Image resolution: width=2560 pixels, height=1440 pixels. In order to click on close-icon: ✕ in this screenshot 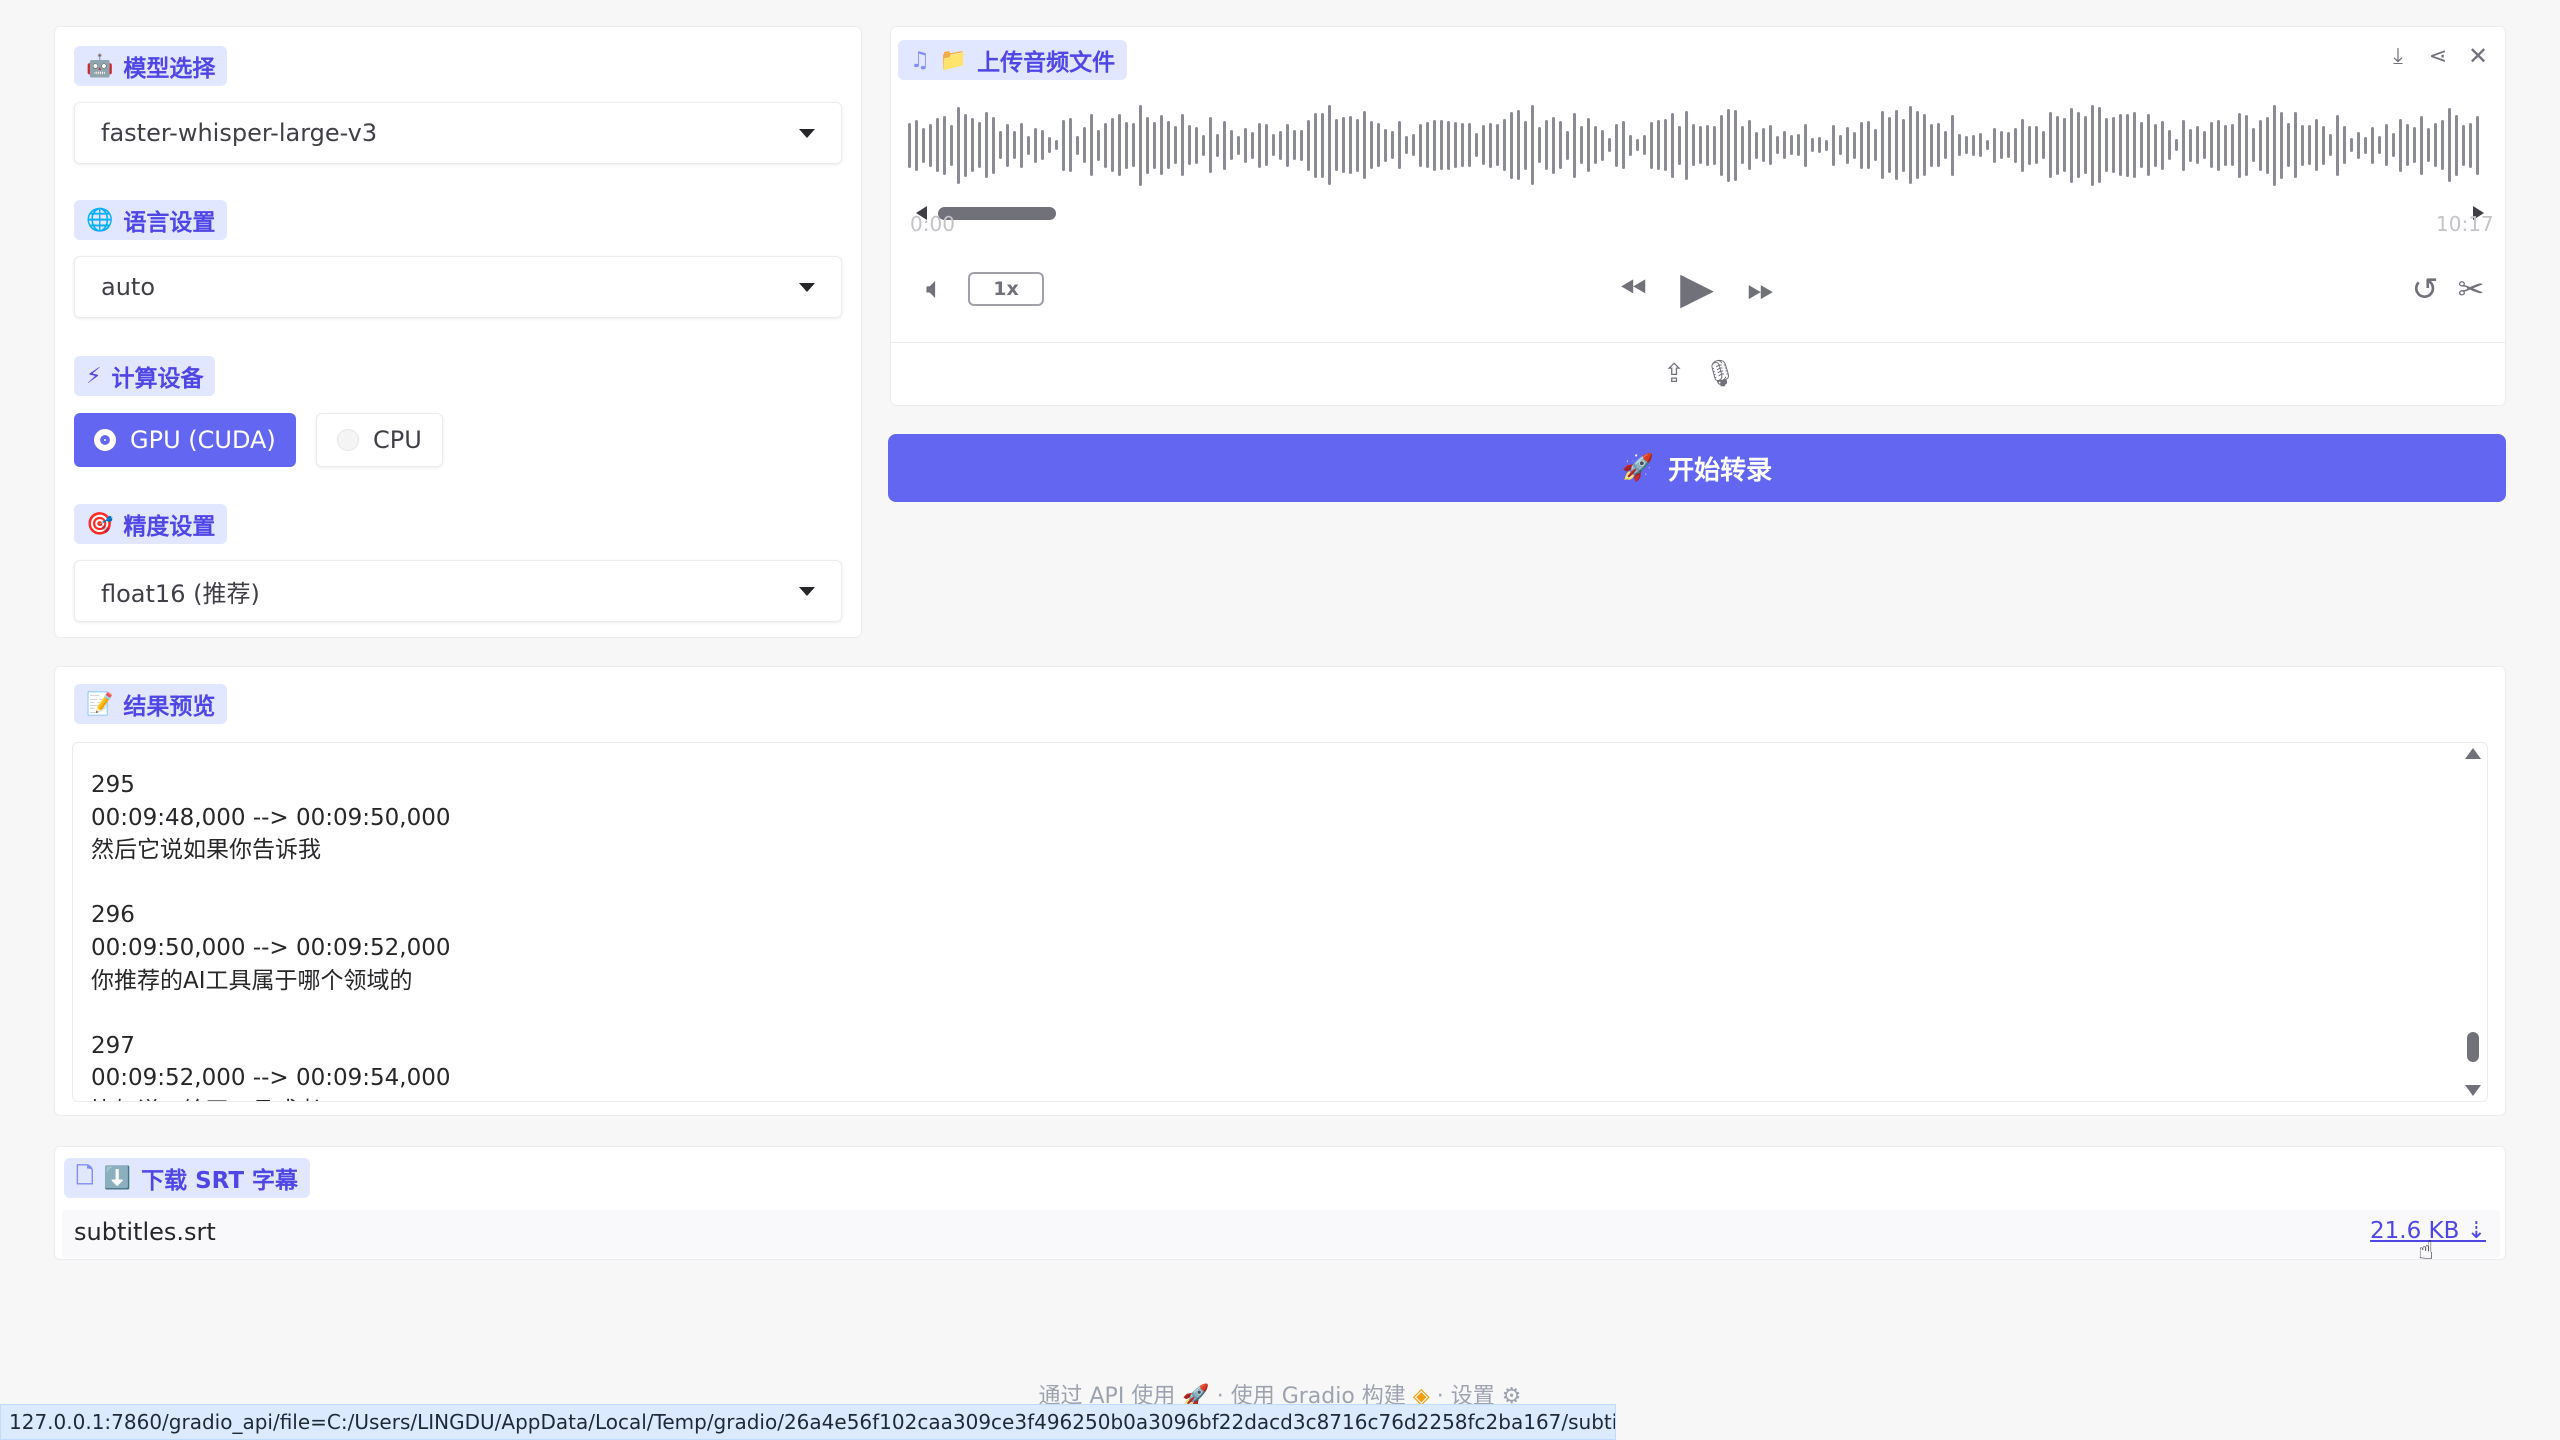, I will do `click(2478, 56)`.